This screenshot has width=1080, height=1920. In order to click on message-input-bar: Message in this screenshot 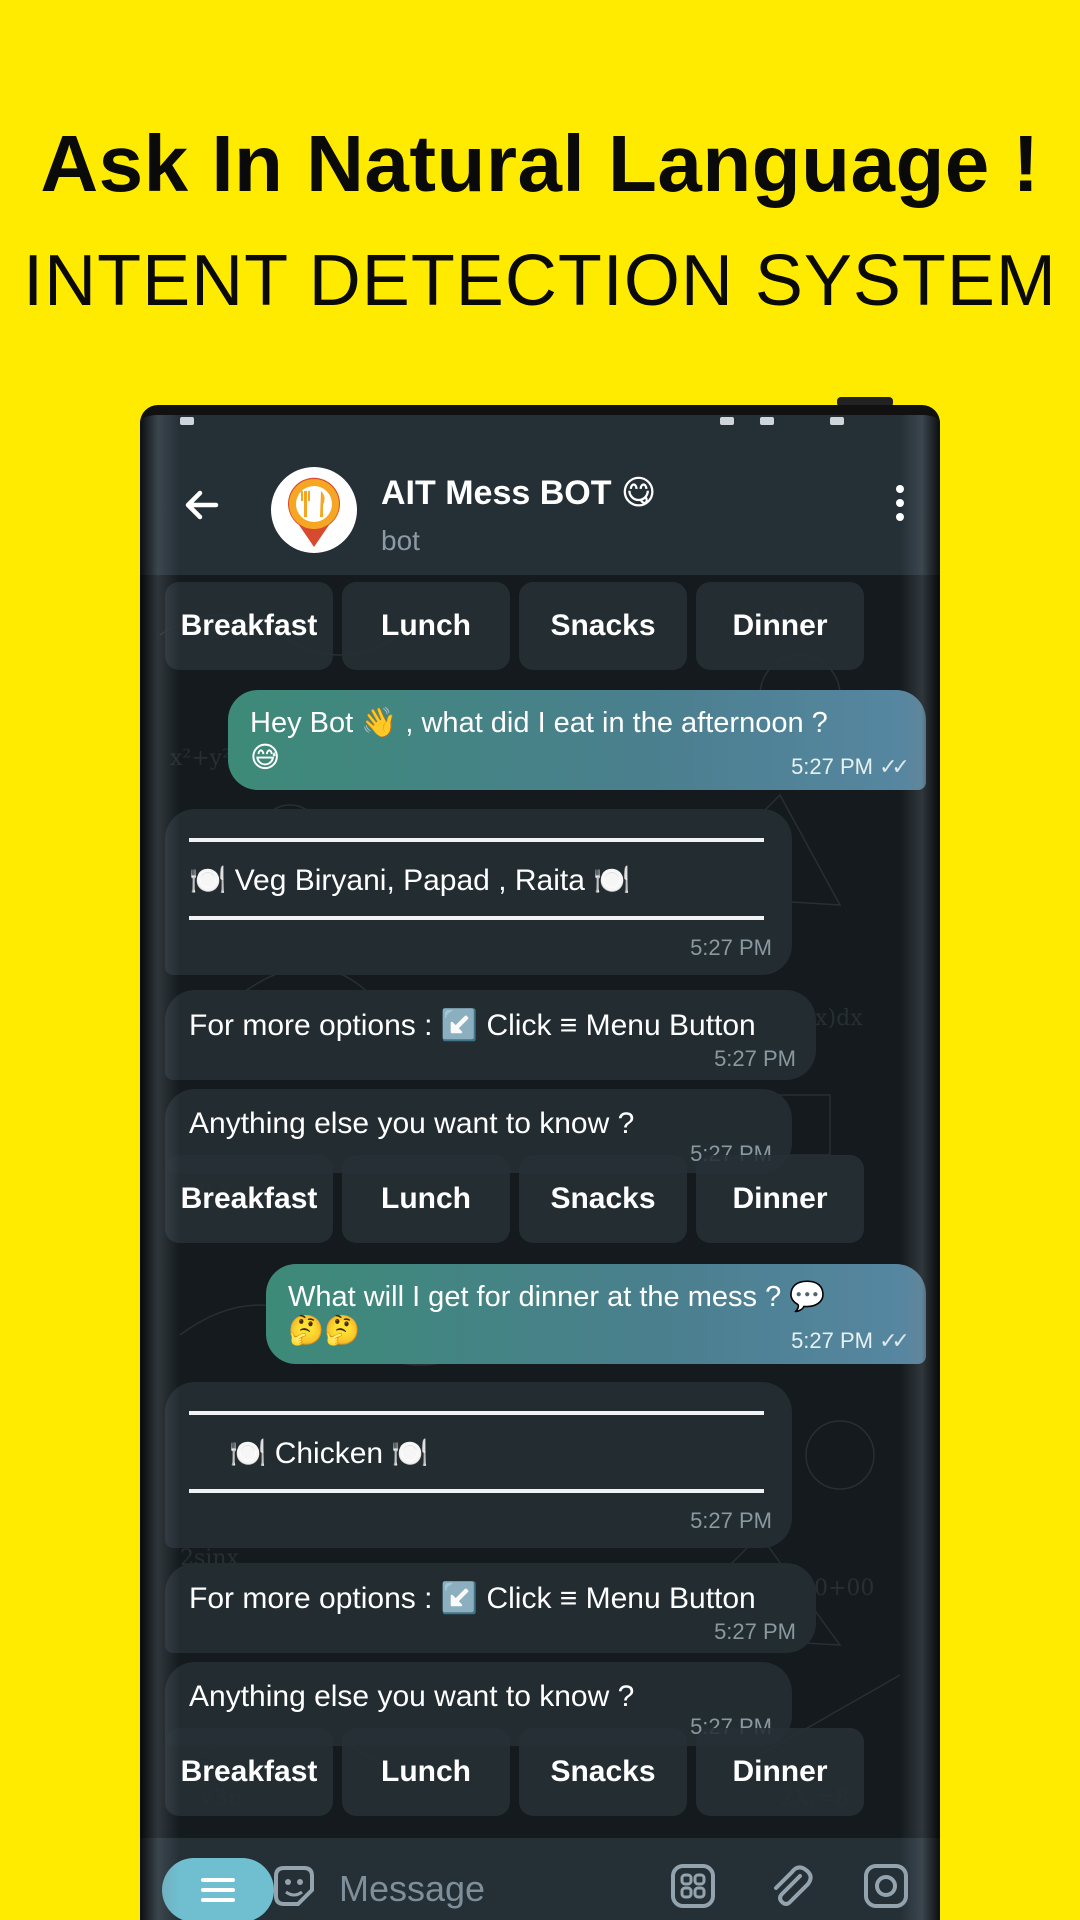, I will do `click(540, 1879)`.